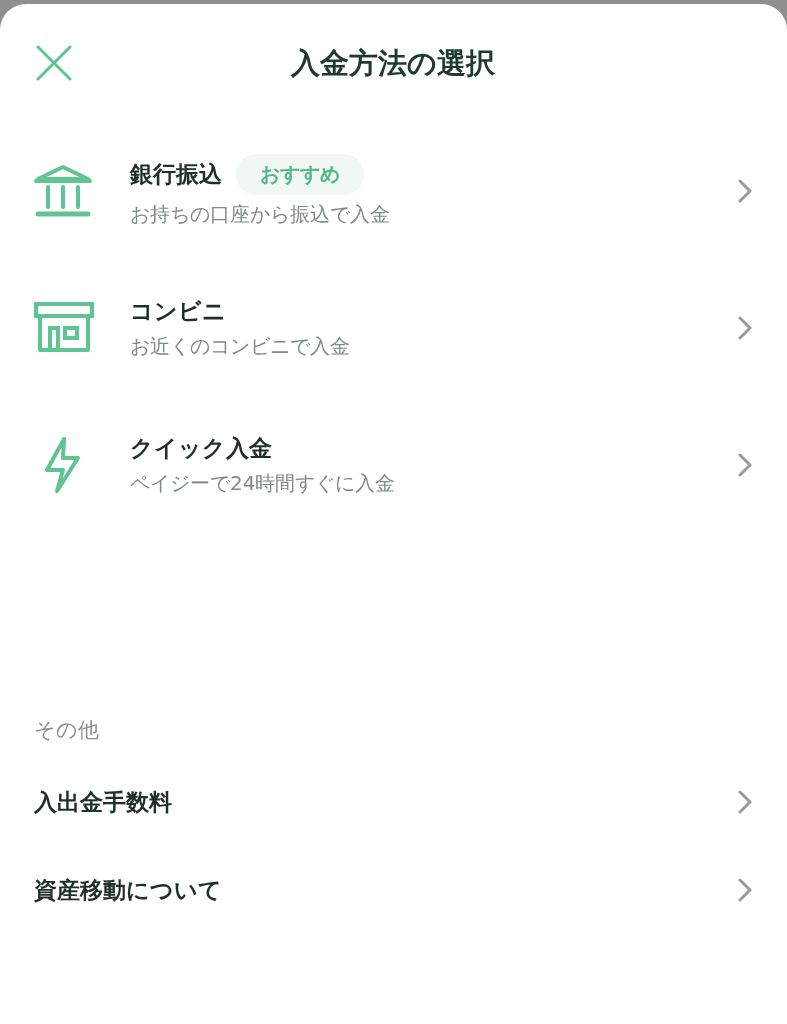  What do you see at coordinates (393, 802) in the screenshot?
I see `menu-item: 入出金手数料` at bounding box center [393, 802].